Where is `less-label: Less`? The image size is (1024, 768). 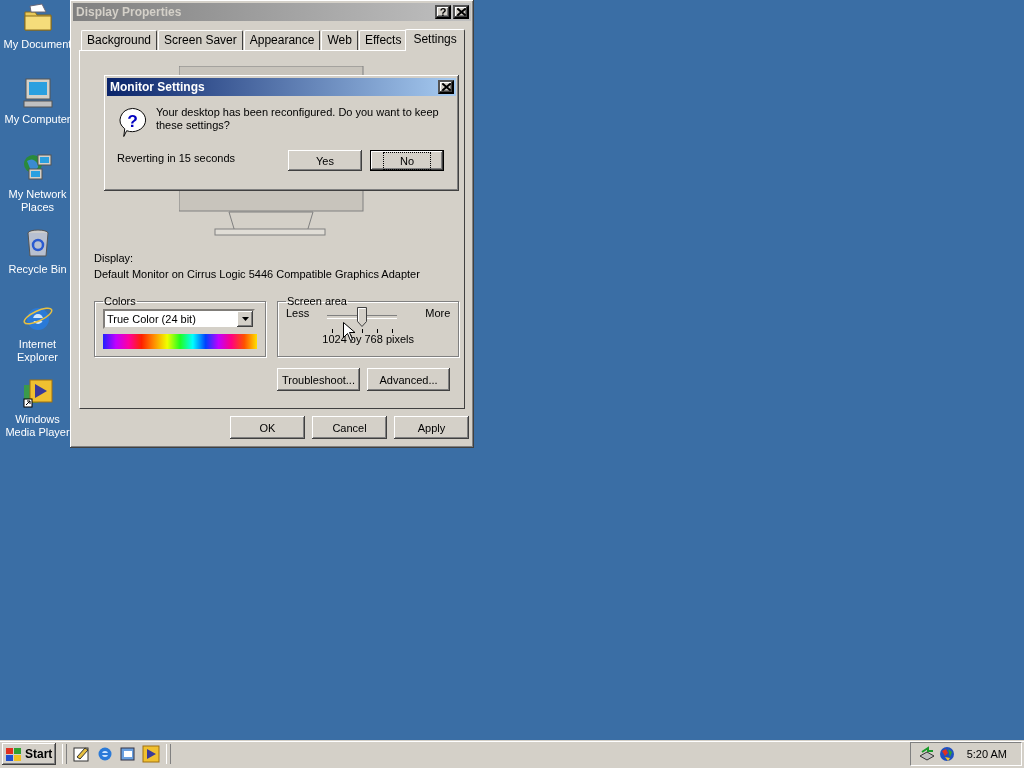 less-label: Less is located at coordinates (298, 313).